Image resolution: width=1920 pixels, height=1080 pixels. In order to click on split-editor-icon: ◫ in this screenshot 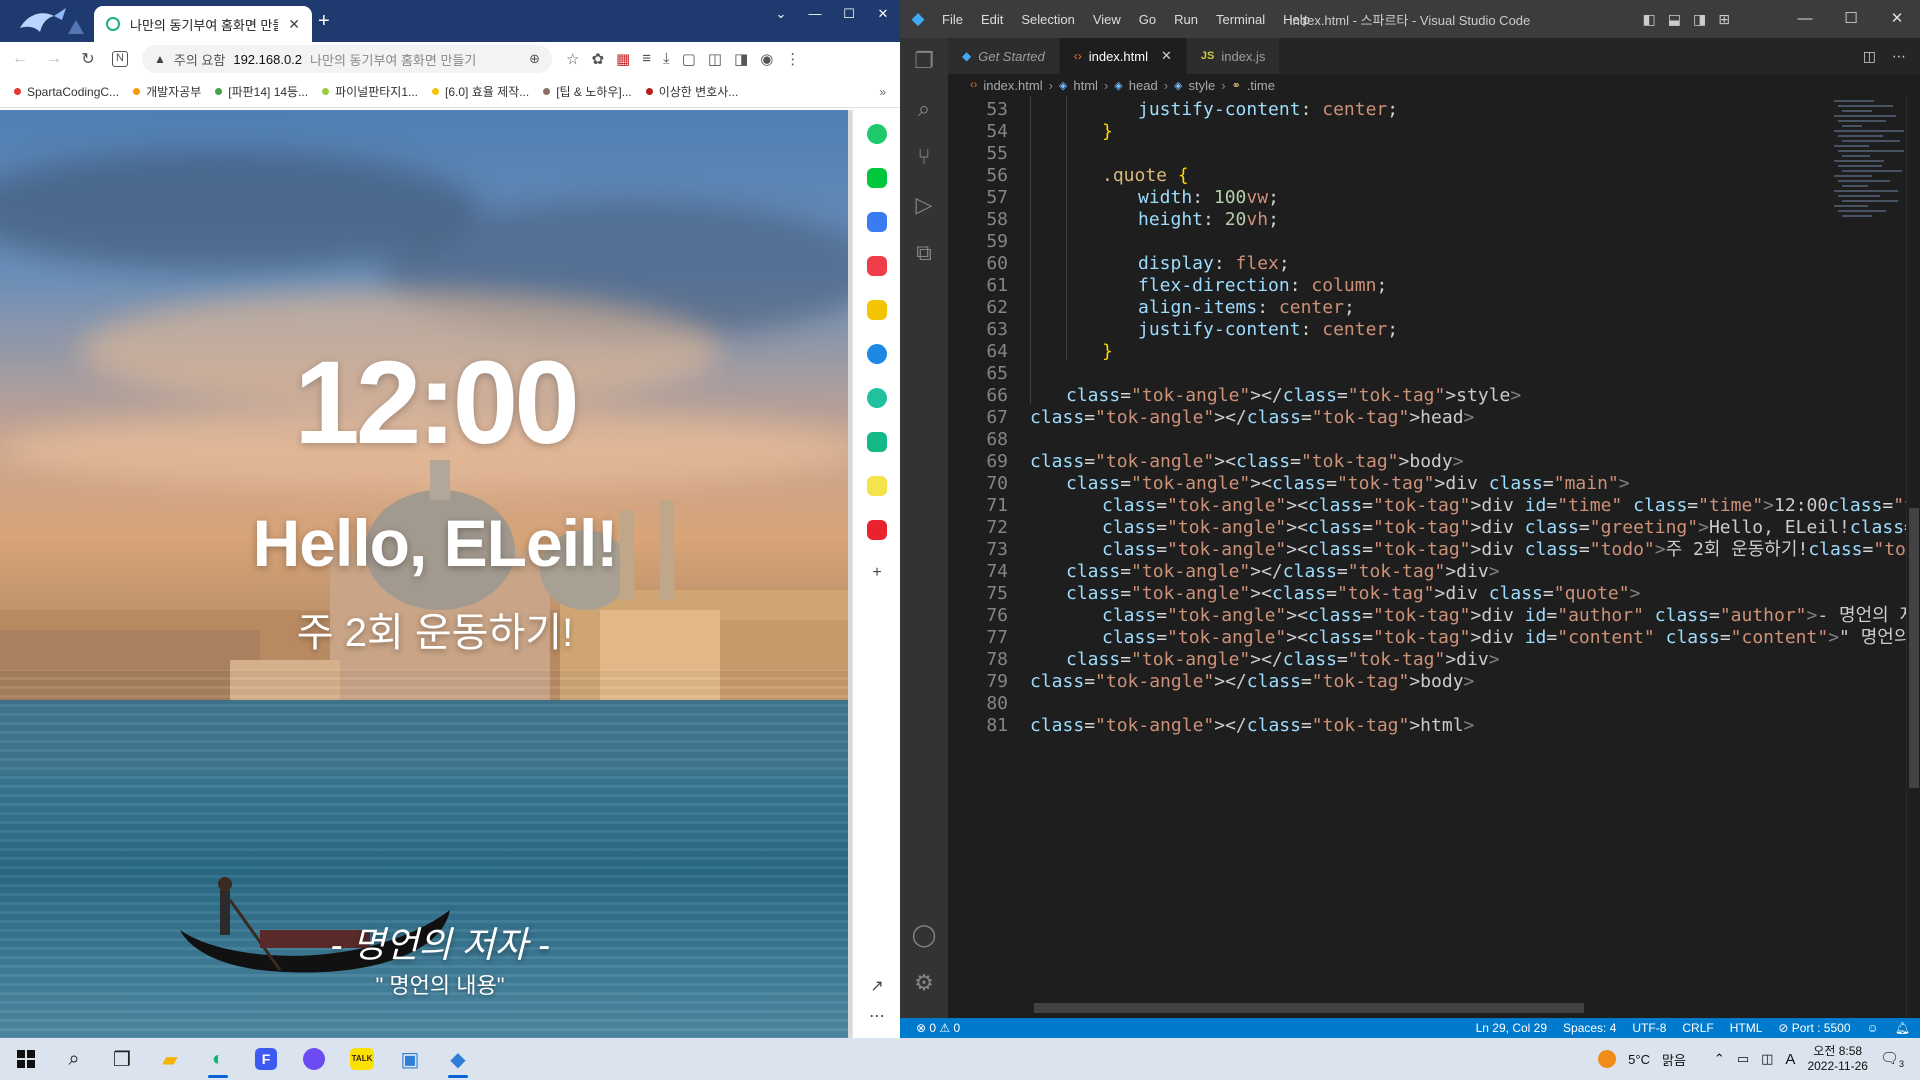, I will do `click(1869, 56)`.